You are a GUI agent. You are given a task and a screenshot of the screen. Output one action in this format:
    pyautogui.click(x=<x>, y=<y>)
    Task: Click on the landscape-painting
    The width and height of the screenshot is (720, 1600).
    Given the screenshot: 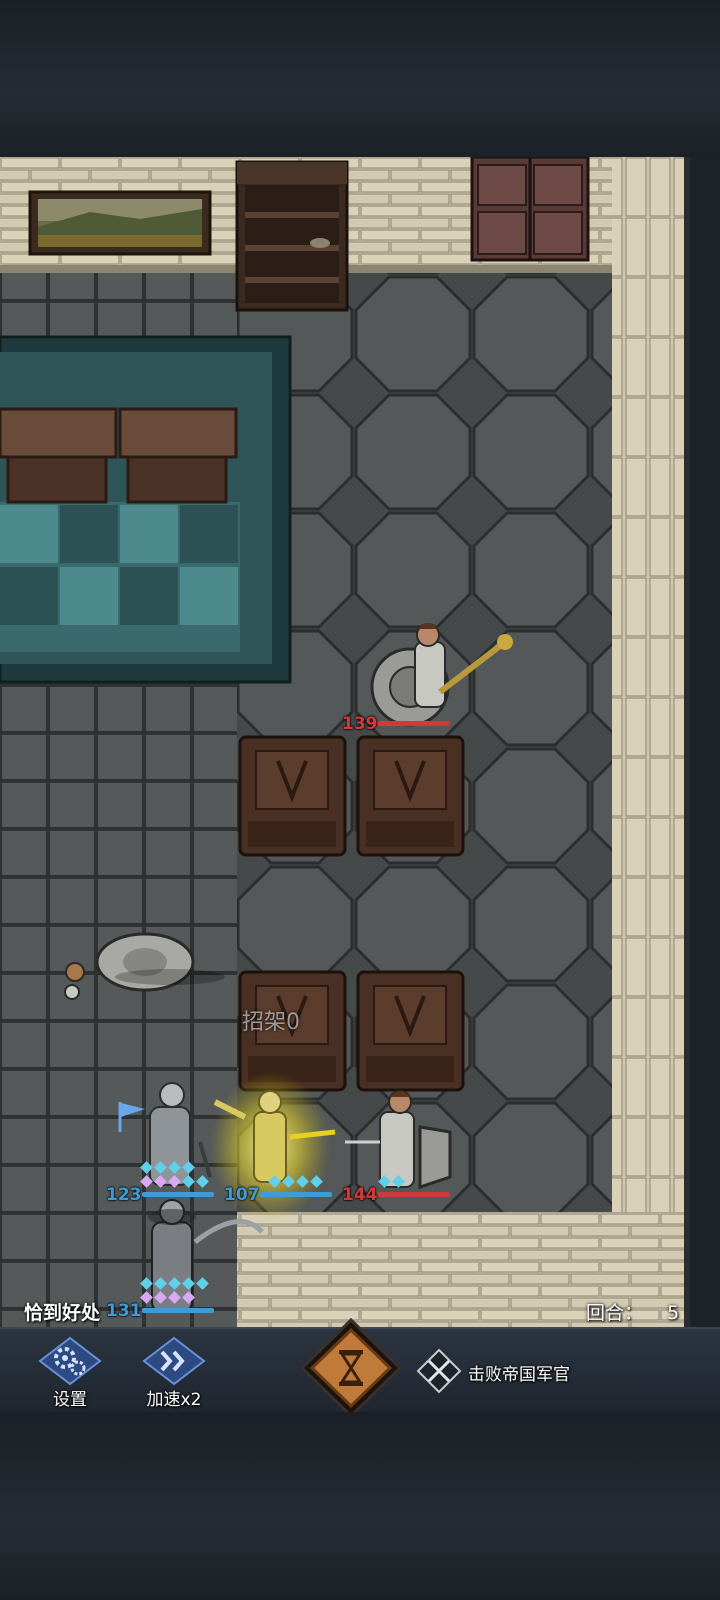 What is the action you would take?
    pyautogui.click(x=120, y=223)
    